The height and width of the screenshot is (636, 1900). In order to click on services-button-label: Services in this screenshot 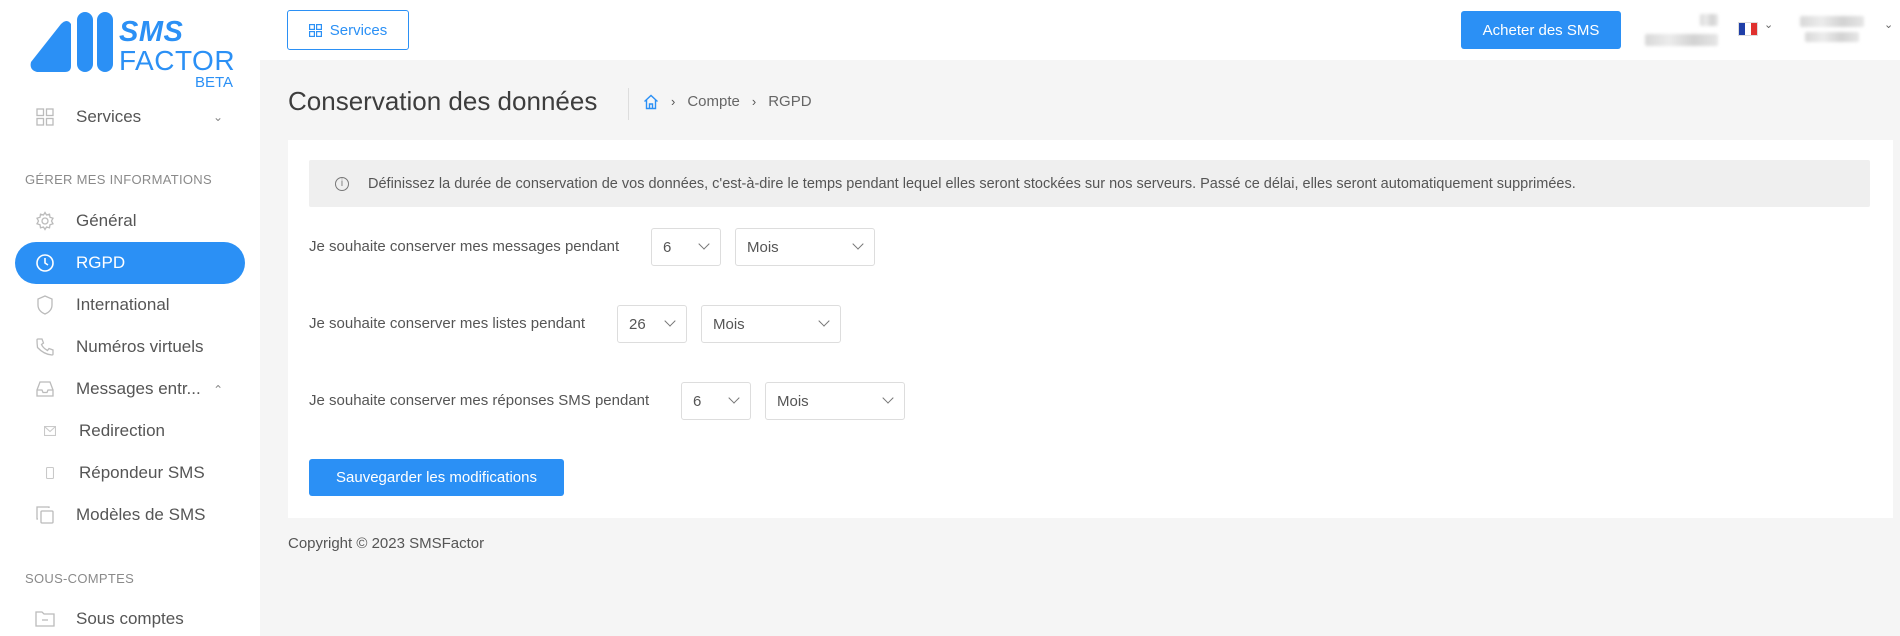, I will do `click(358, 30)`.